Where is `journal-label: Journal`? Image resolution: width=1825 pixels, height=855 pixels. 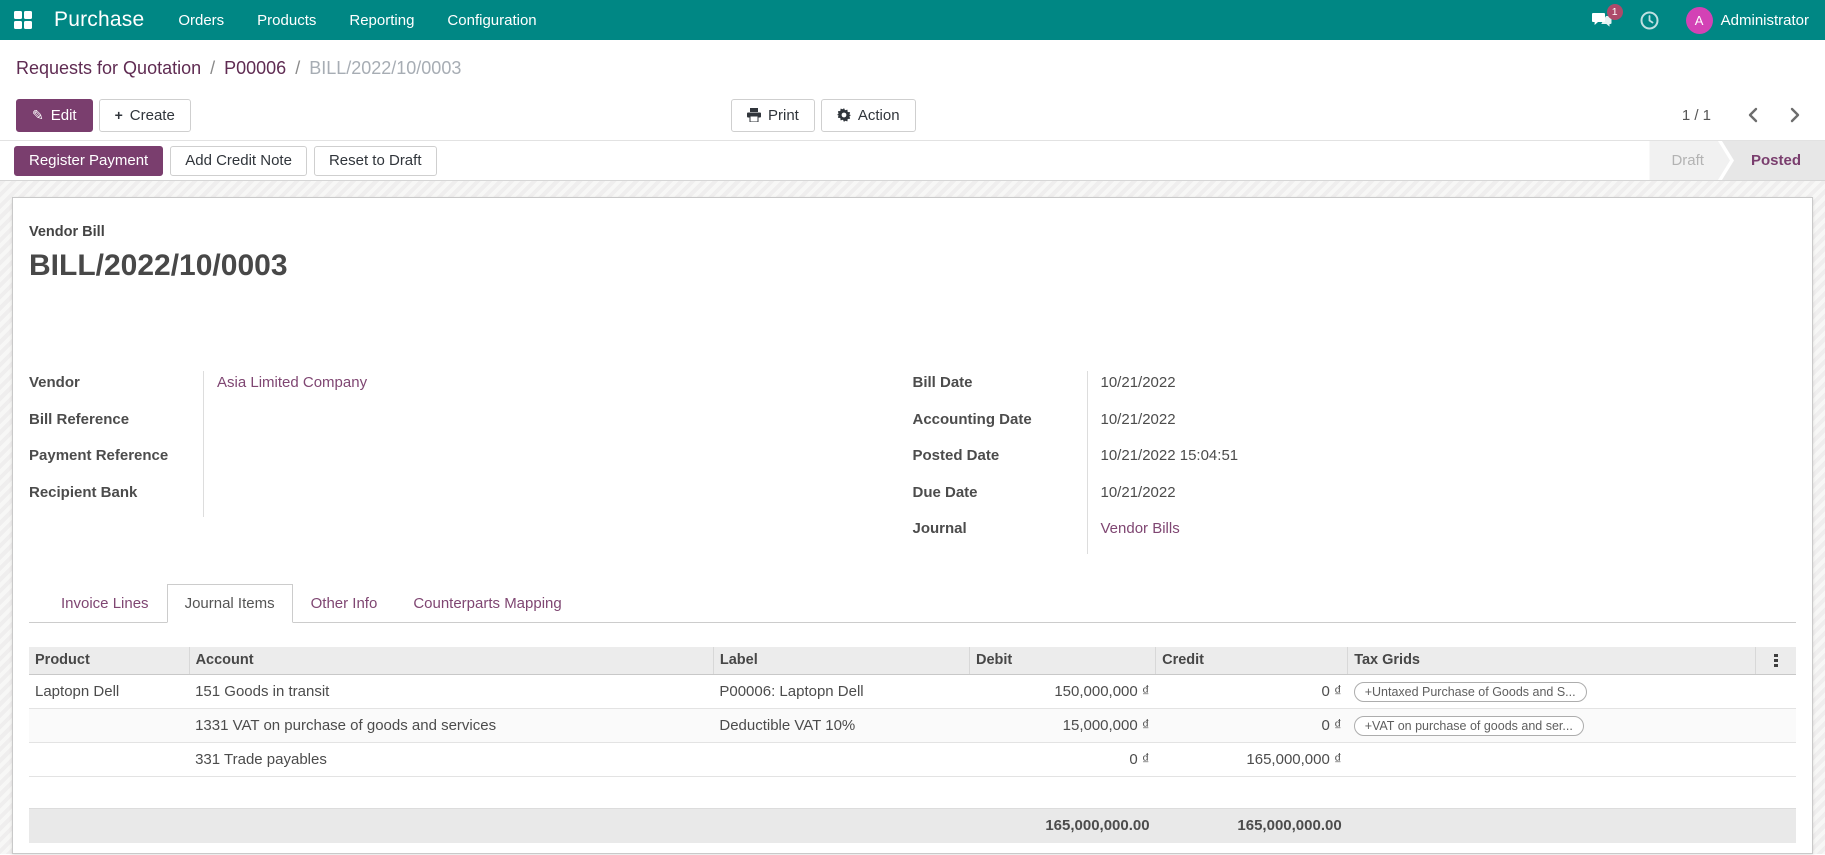 journal-label: Journal is located at coordinates (939, 528).